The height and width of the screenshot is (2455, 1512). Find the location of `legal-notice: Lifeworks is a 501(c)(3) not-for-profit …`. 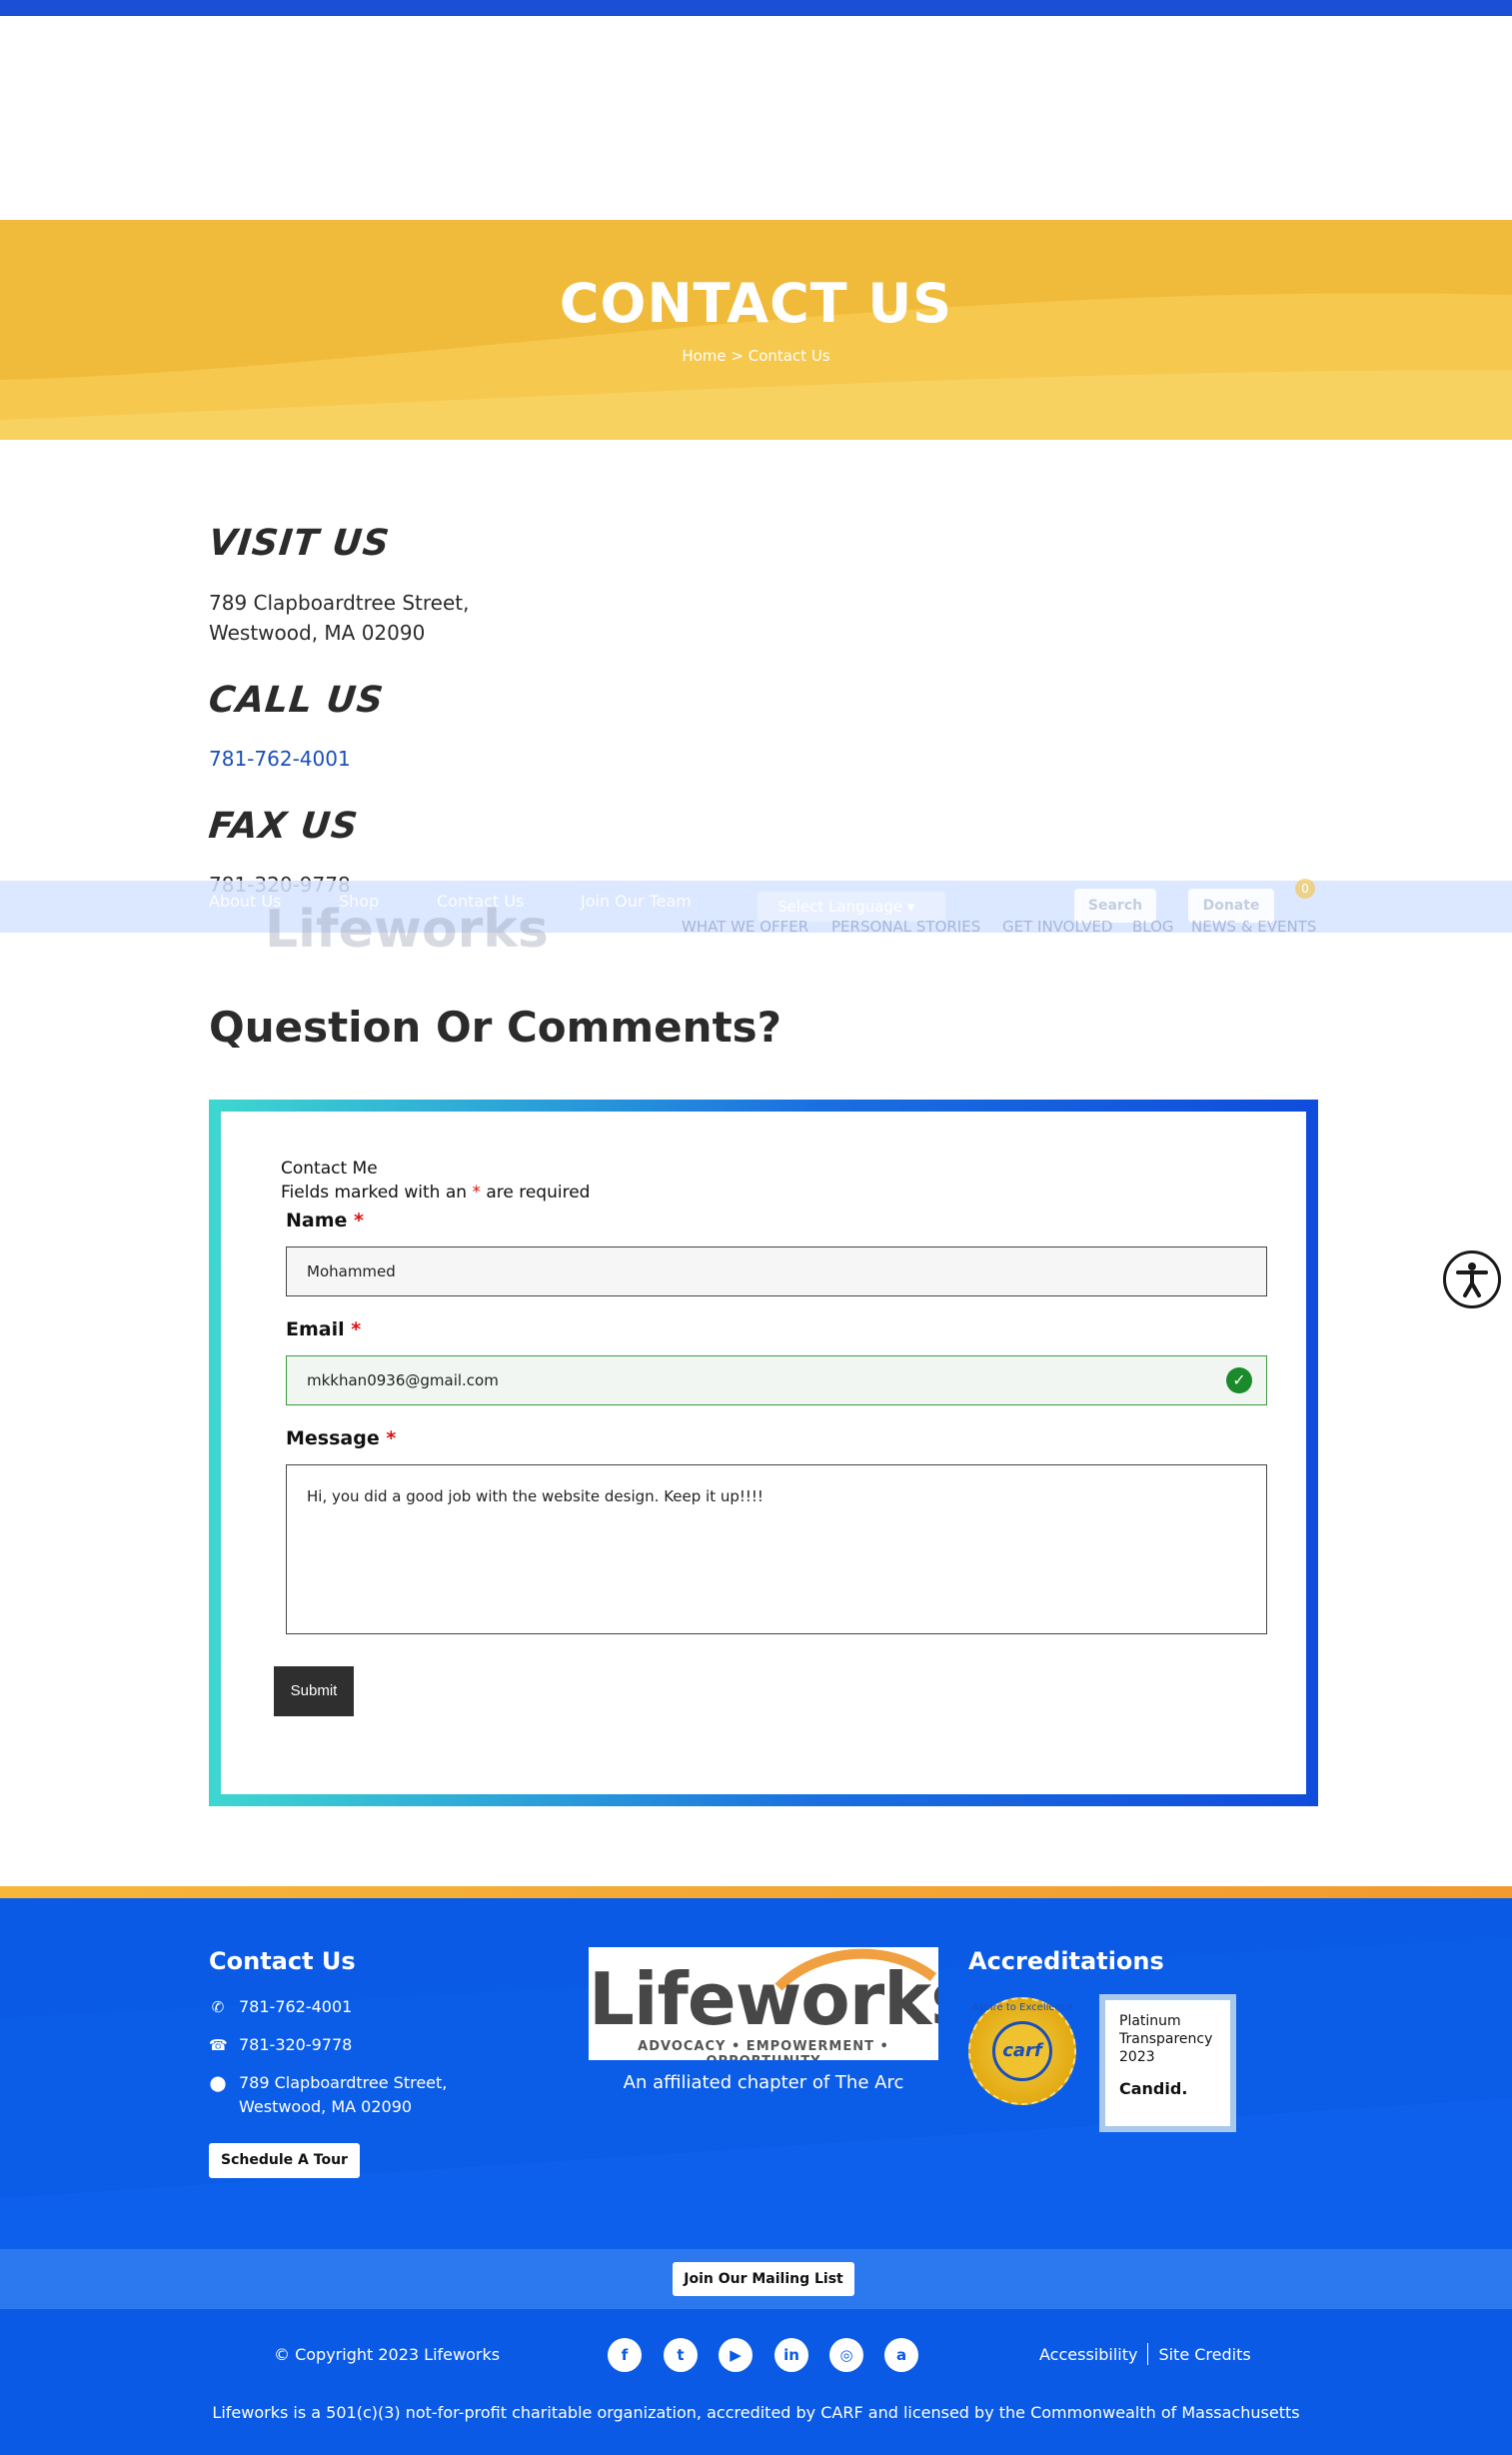

legal-notice: Lifeworks is a 501(c)(3) not-for-profit … is located at coordinates (756, 2412).